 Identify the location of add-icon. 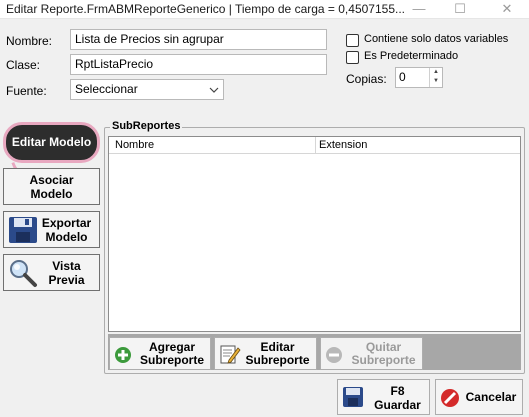
(123, 356).